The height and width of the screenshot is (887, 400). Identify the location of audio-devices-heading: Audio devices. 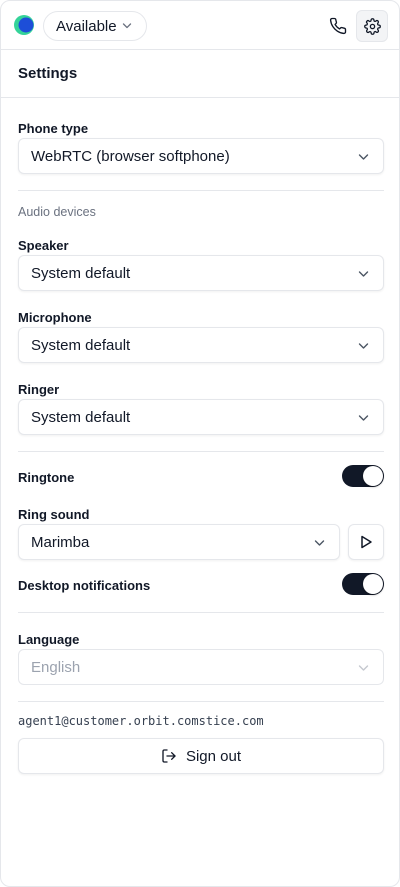
(57, 212).